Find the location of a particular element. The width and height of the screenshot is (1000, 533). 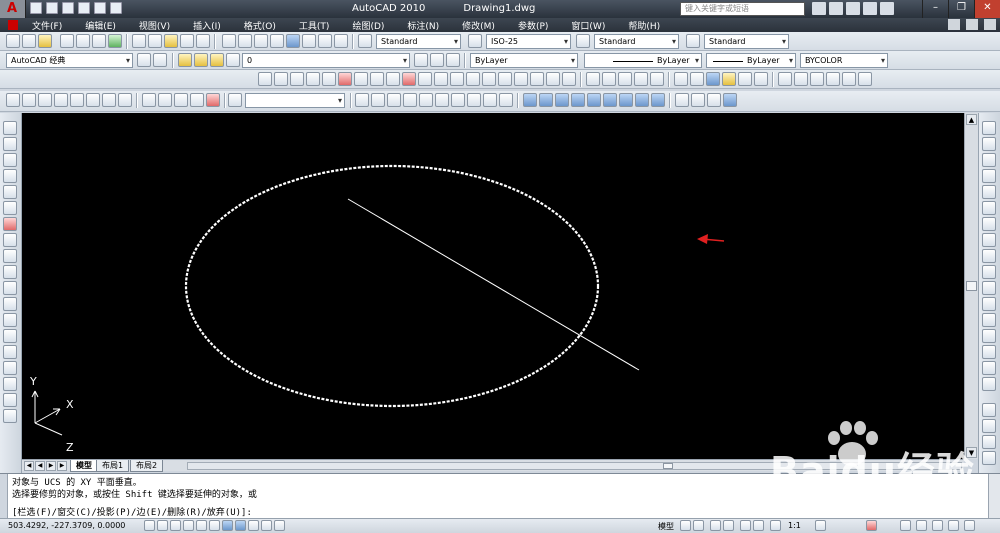

torus-solid-icon is located at coordinates (442, 100).